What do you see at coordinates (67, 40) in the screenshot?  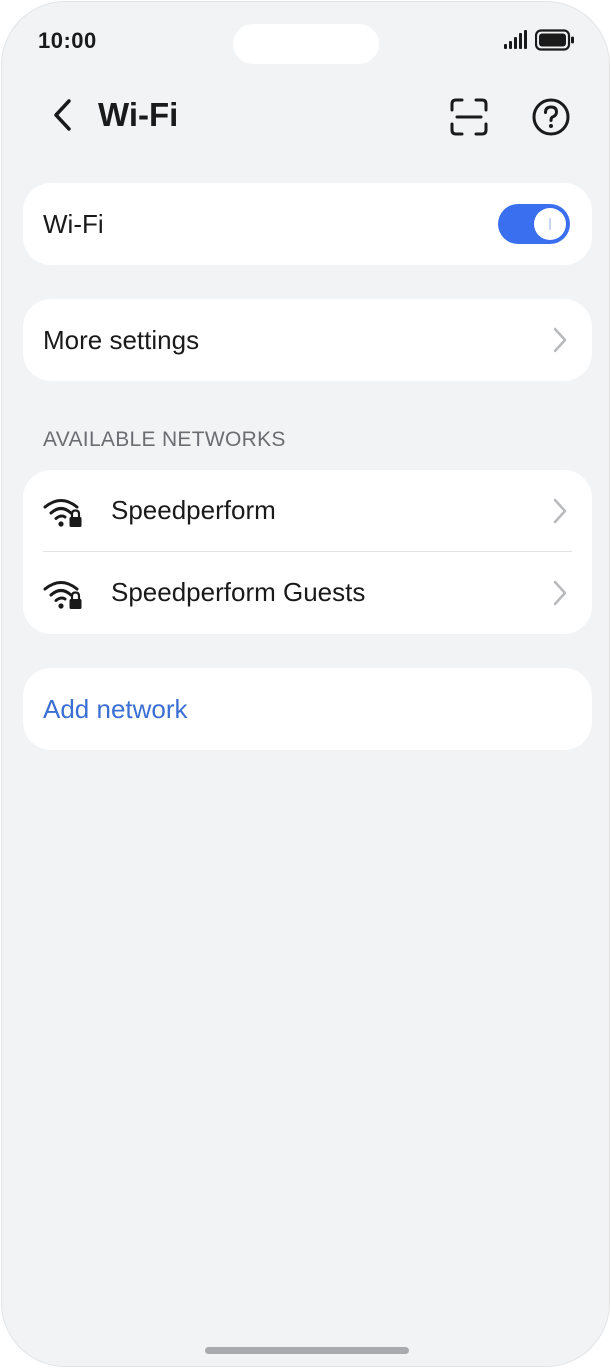 I see `status-time: 10:00` at bounding box center [67, 40].